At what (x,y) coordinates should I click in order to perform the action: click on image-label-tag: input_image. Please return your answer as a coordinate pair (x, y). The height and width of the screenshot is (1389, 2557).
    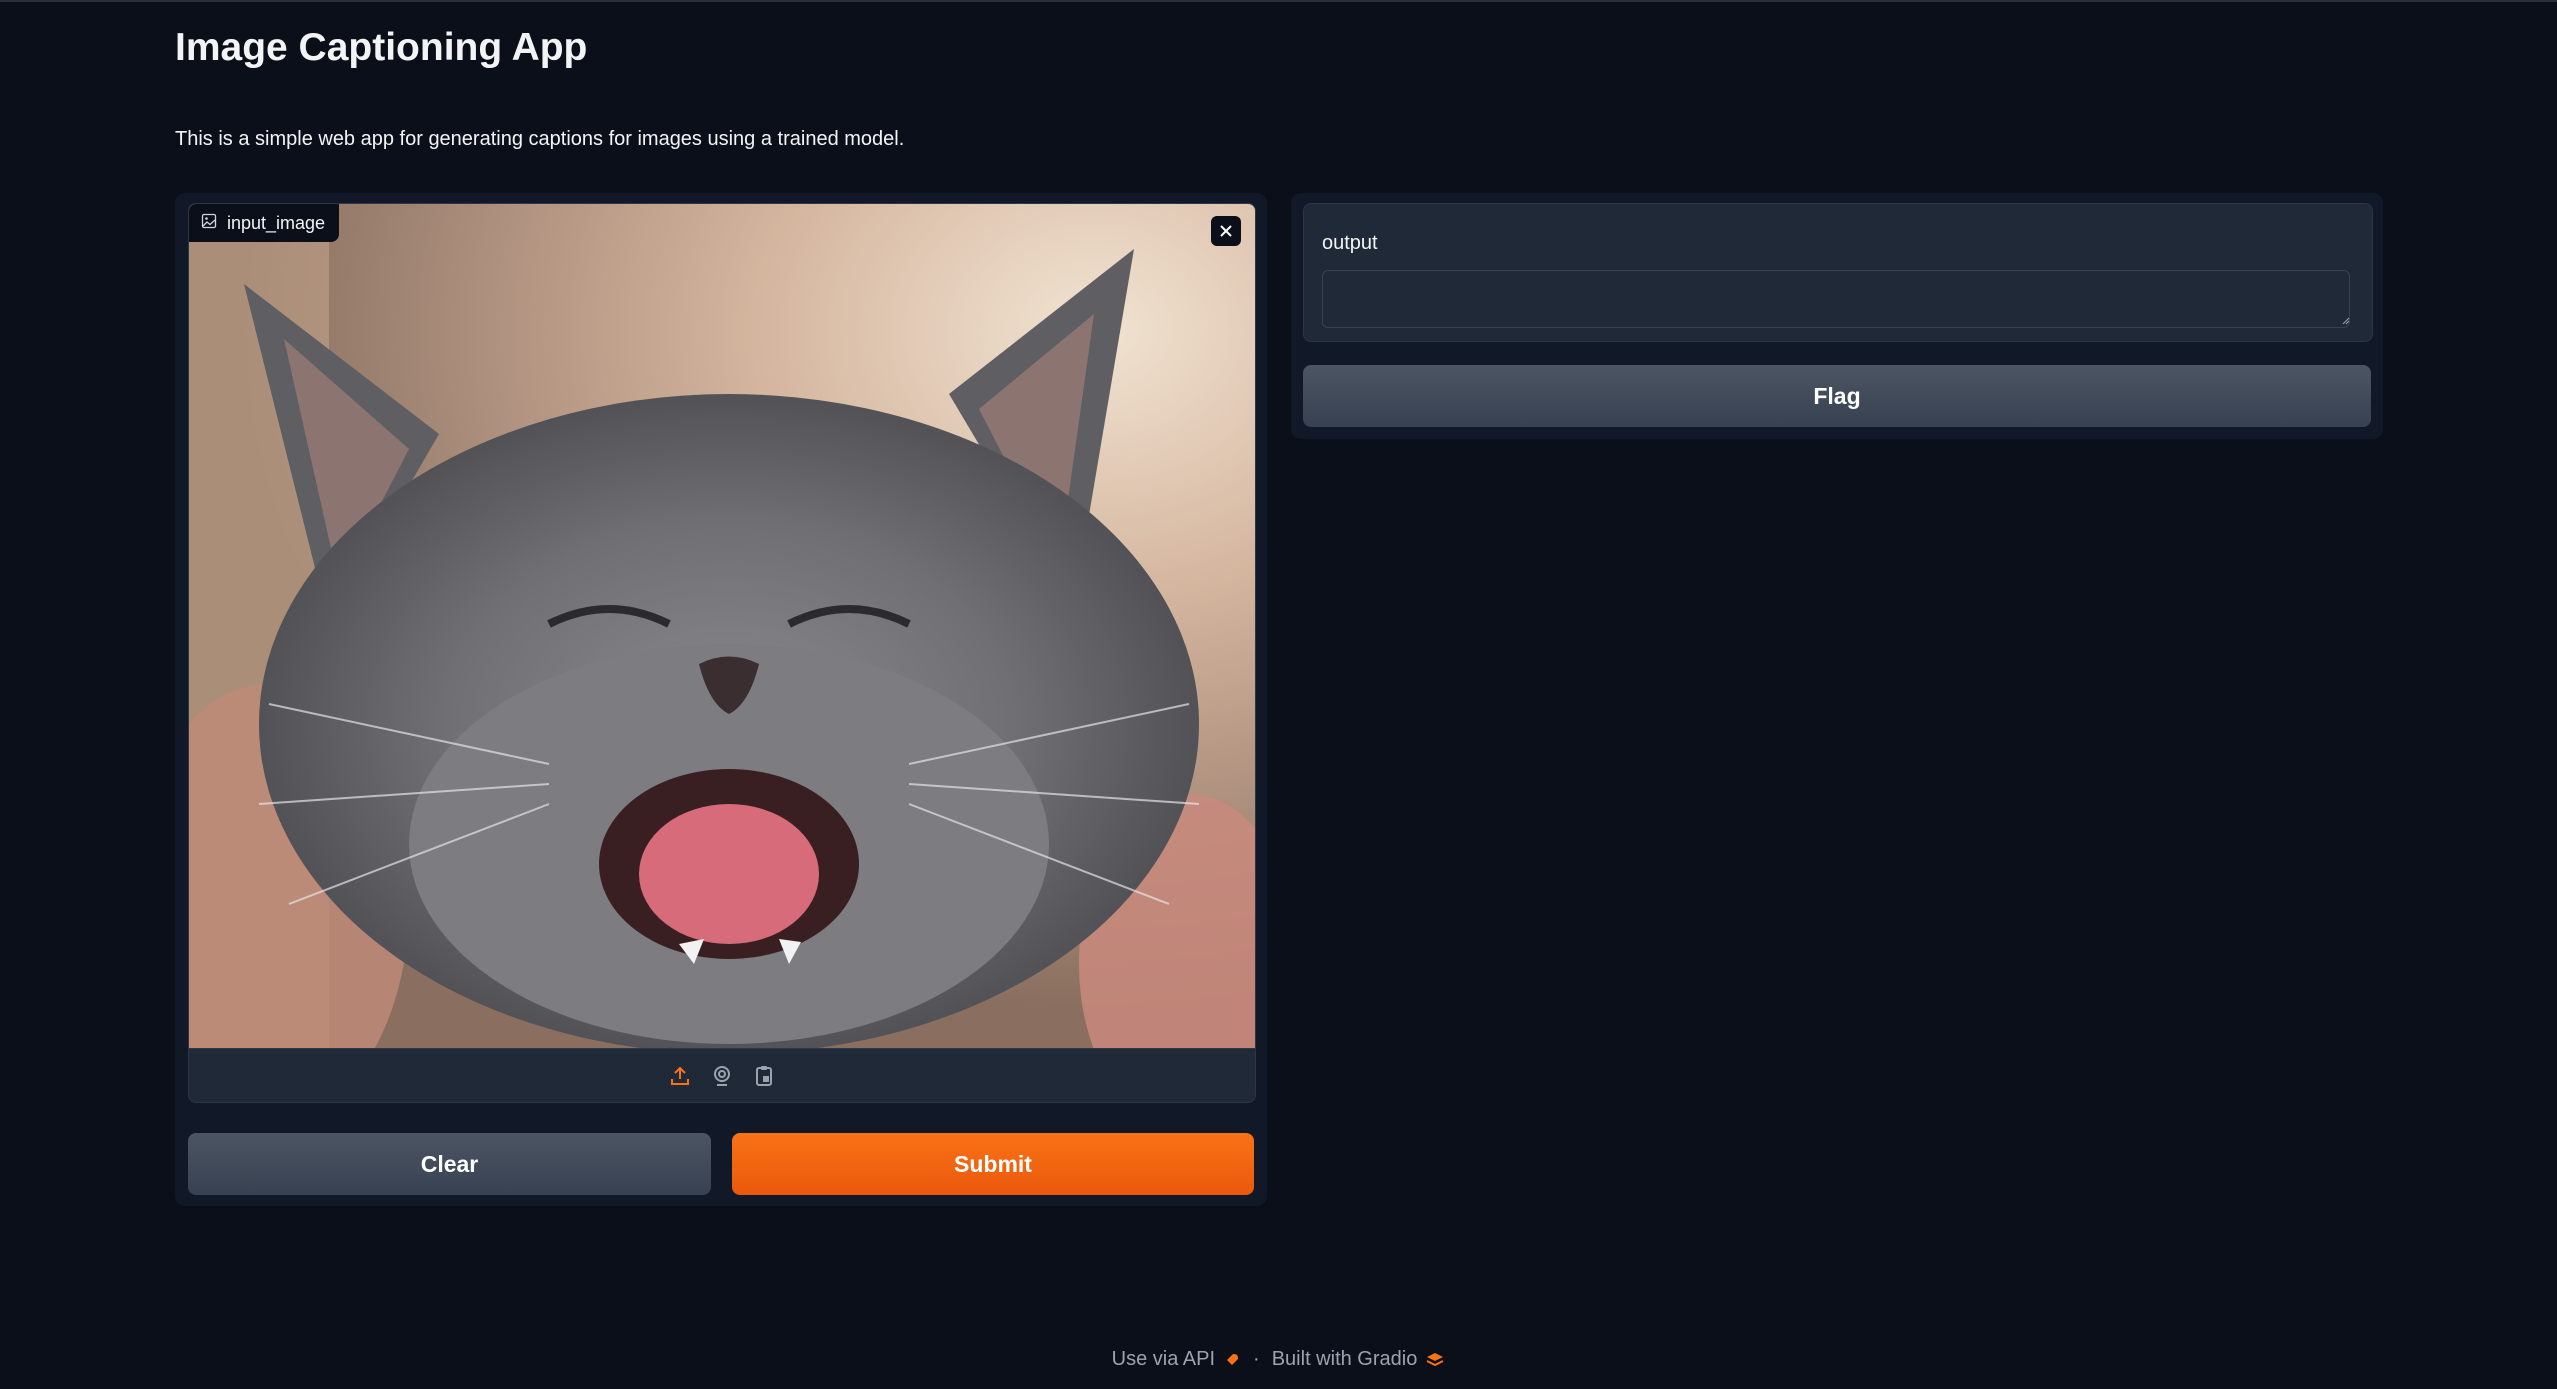
    Looking at the image, I should click on (264, 223).